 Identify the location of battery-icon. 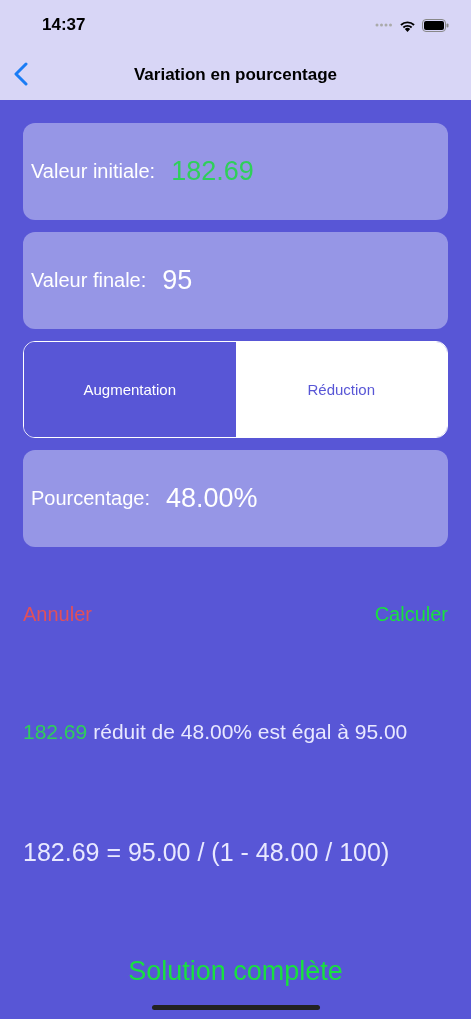
(435, 25).